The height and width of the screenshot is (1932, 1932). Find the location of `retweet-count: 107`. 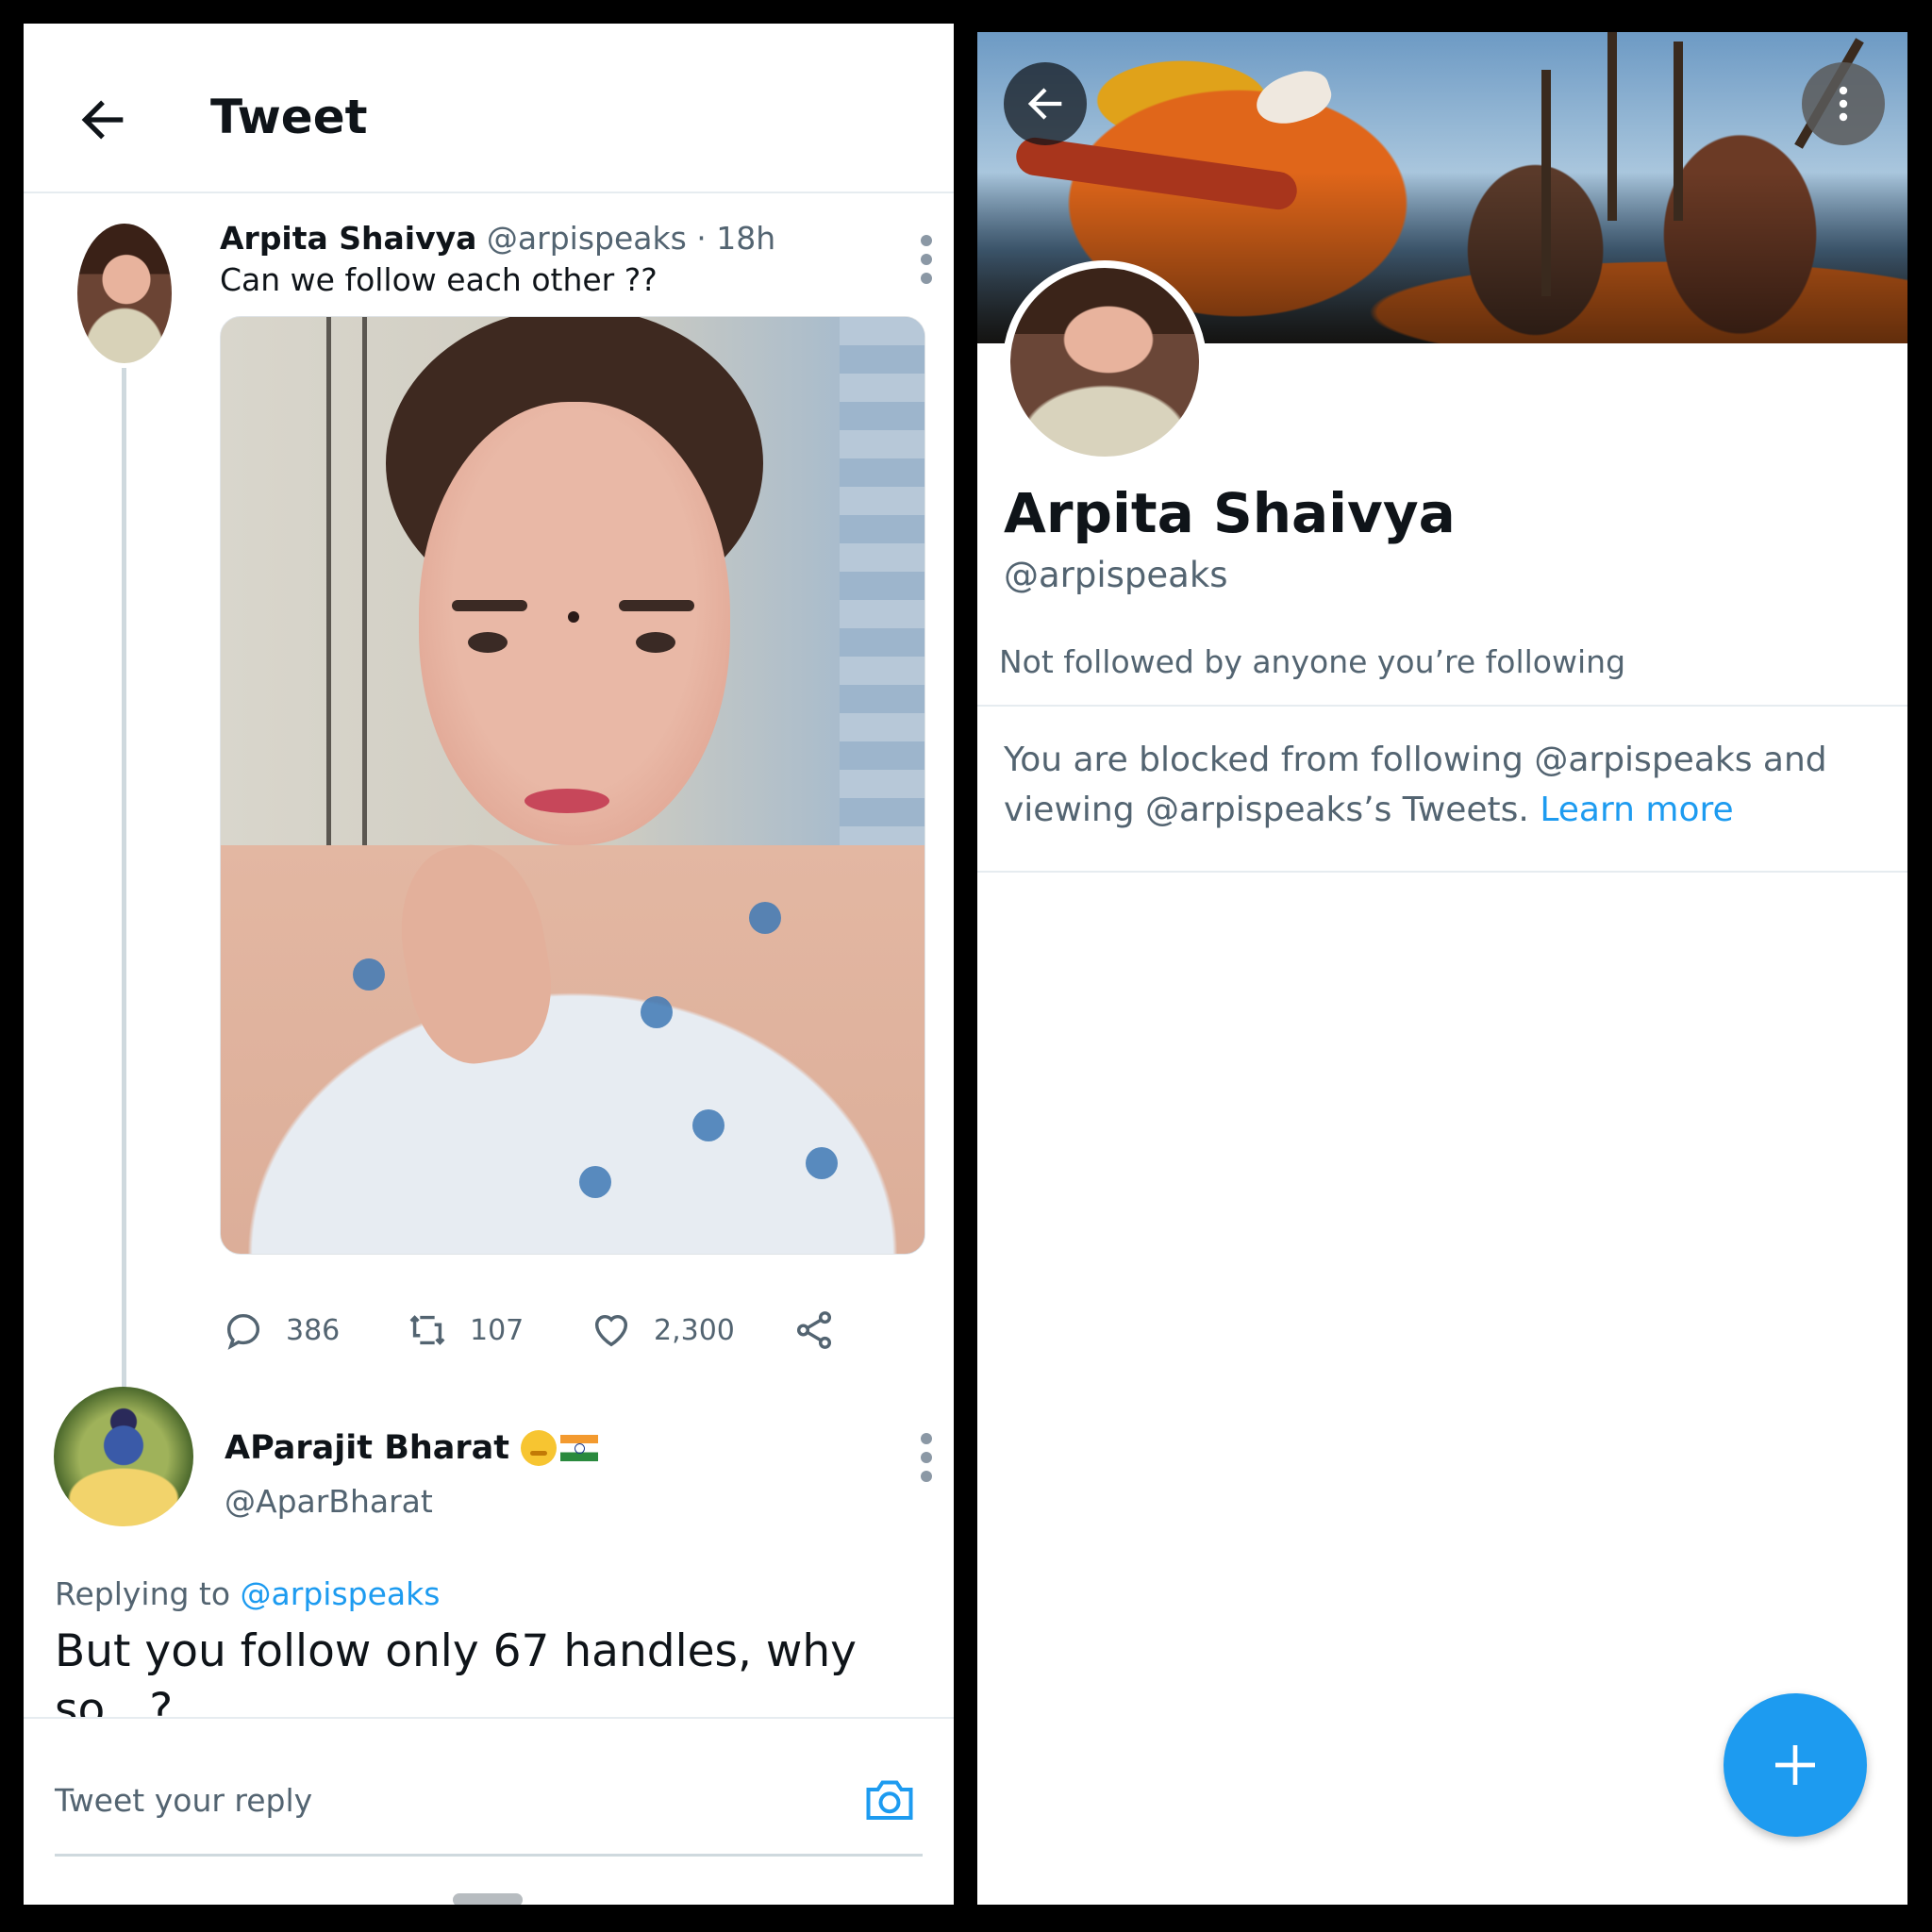

retweet-count: 107 is located at coordinates (497, 1330).